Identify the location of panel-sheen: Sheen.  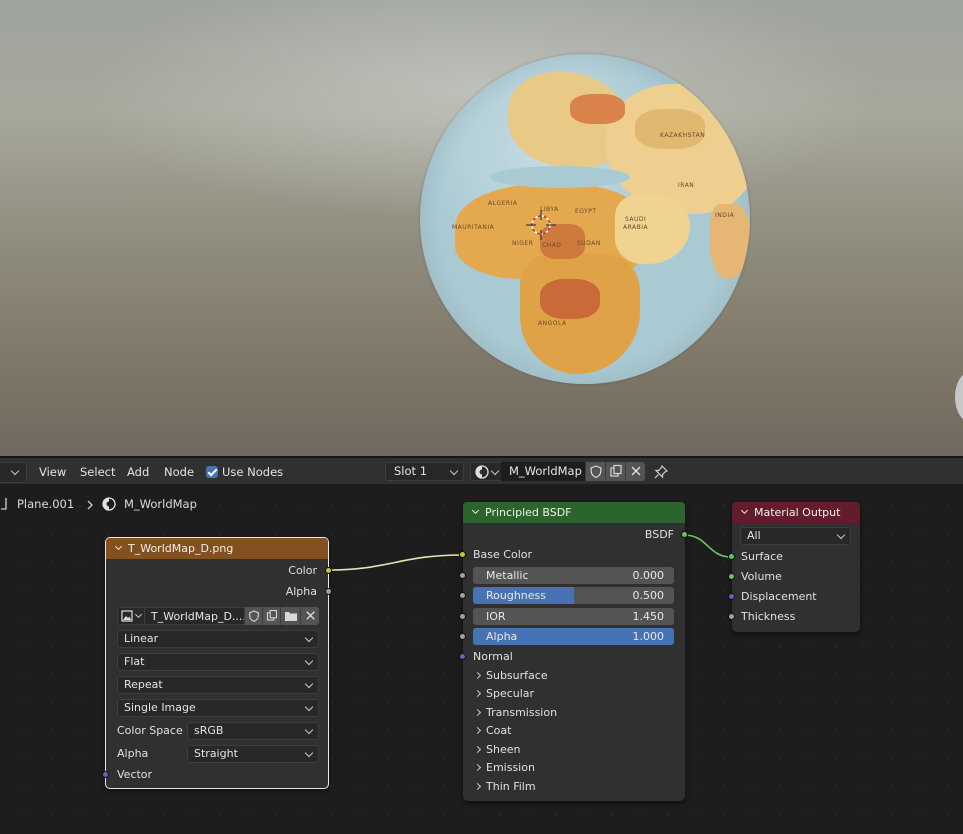
(497, 749).